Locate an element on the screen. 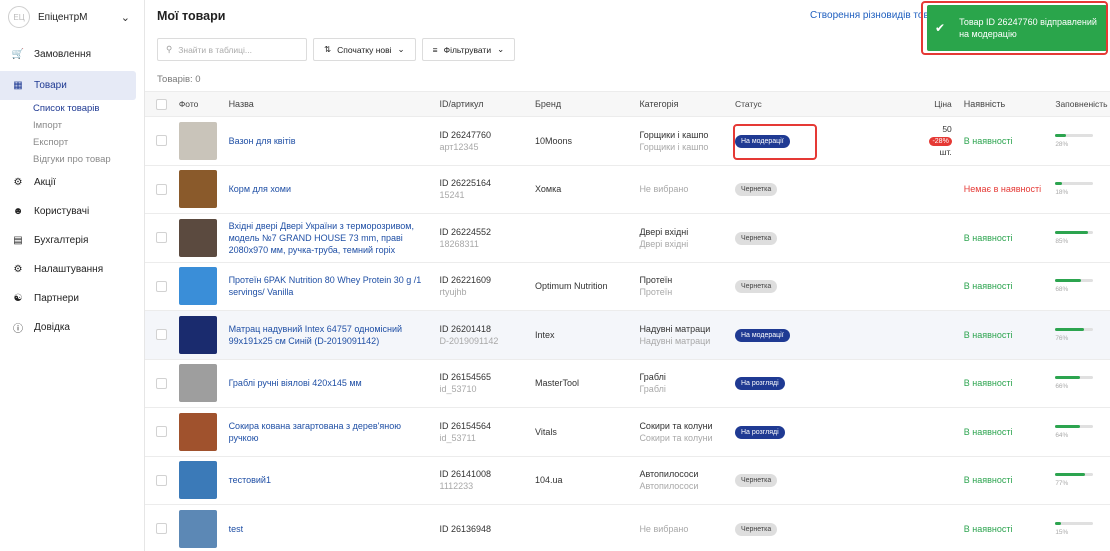  fill-cell: 77% is located at coordinates (1082, 480).